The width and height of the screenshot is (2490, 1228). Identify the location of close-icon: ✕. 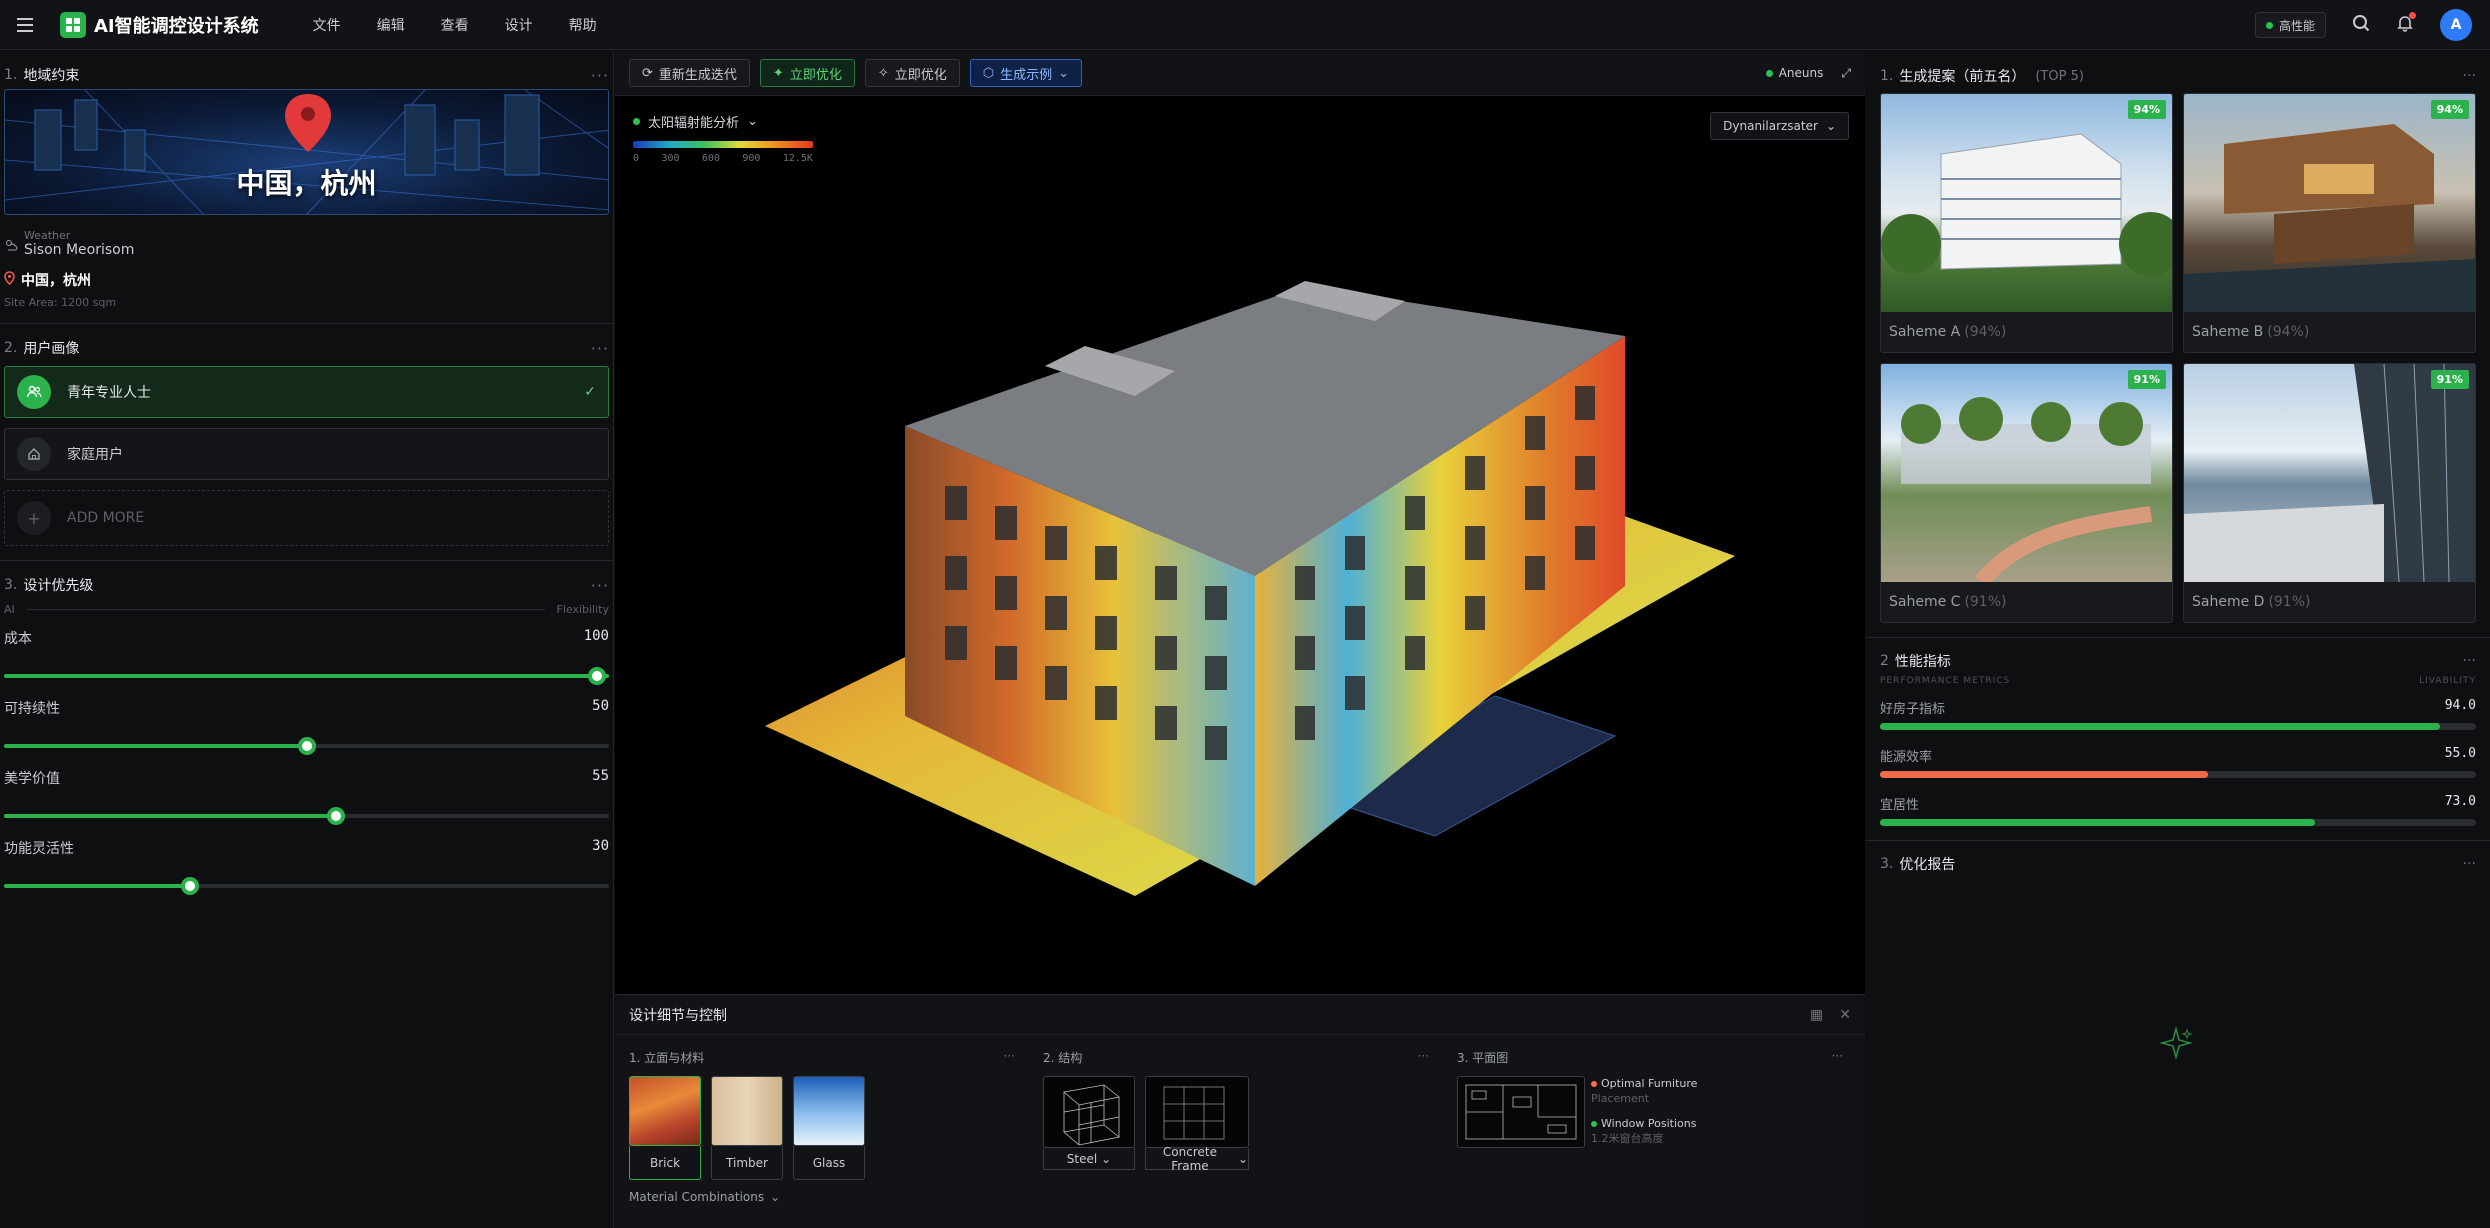
(1845, 1015).